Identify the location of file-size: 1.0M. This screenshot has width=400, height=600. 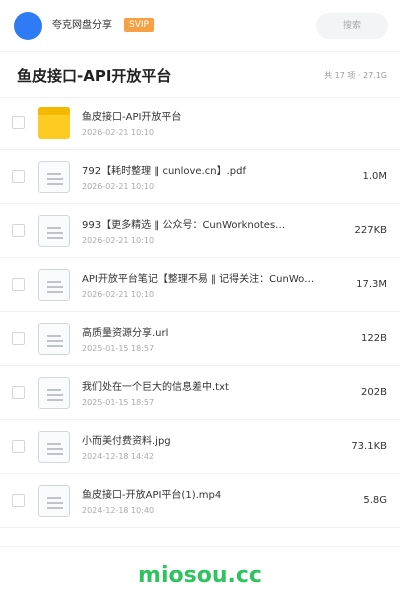
(374, 176).